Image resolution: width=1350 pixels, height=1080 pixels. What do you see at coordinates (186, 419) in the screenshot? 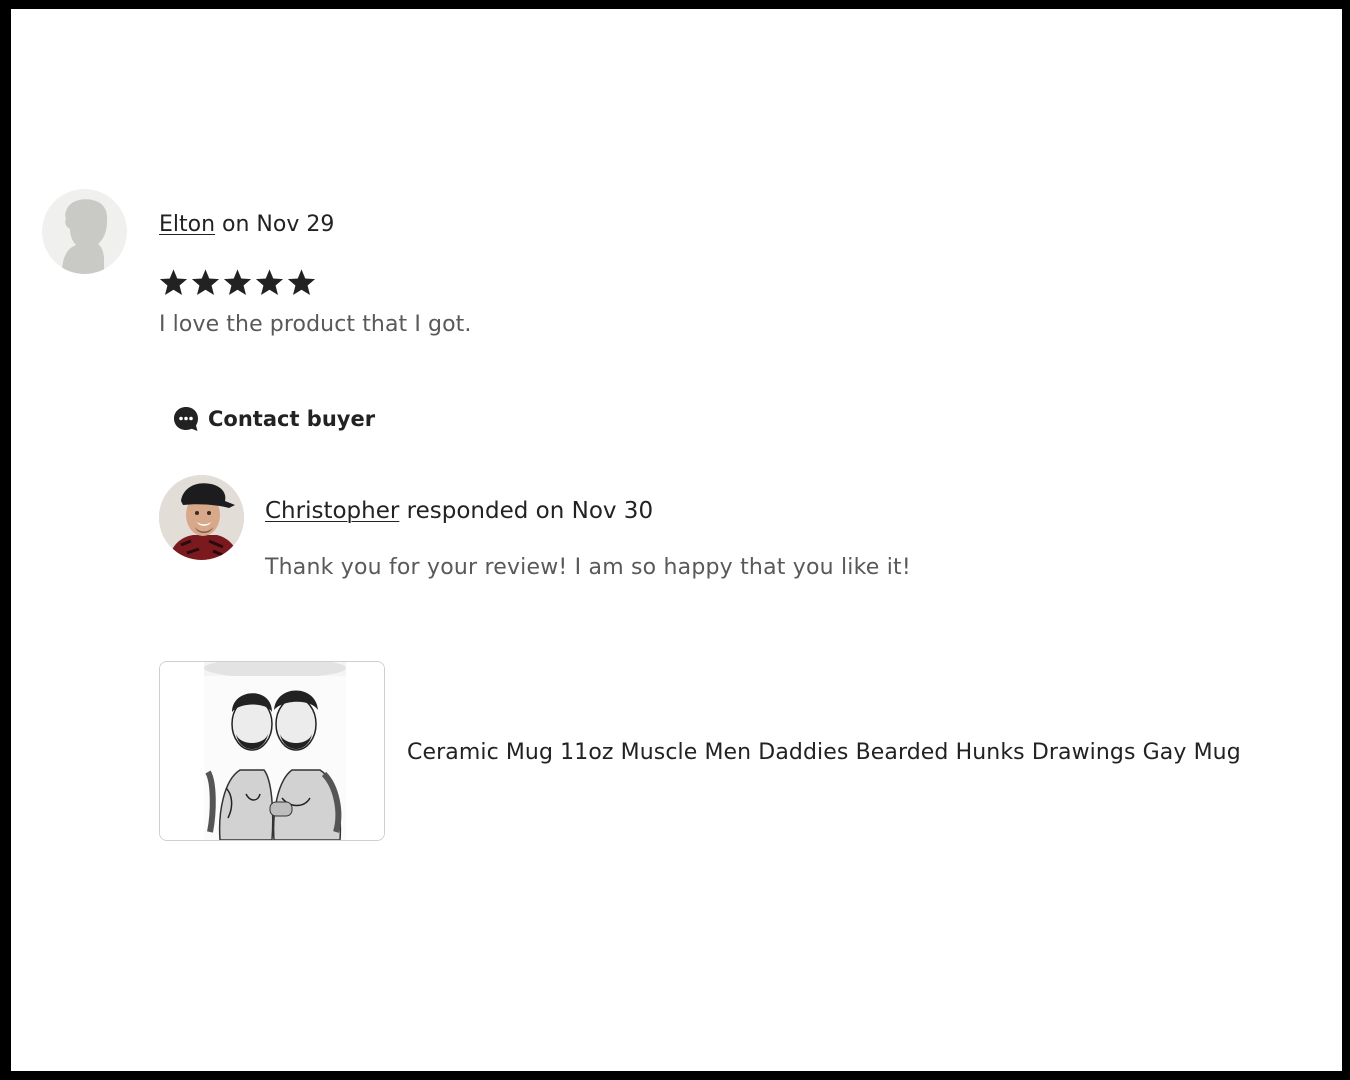
I see `chat-bubble-icon` at bounding box center [186, 419].